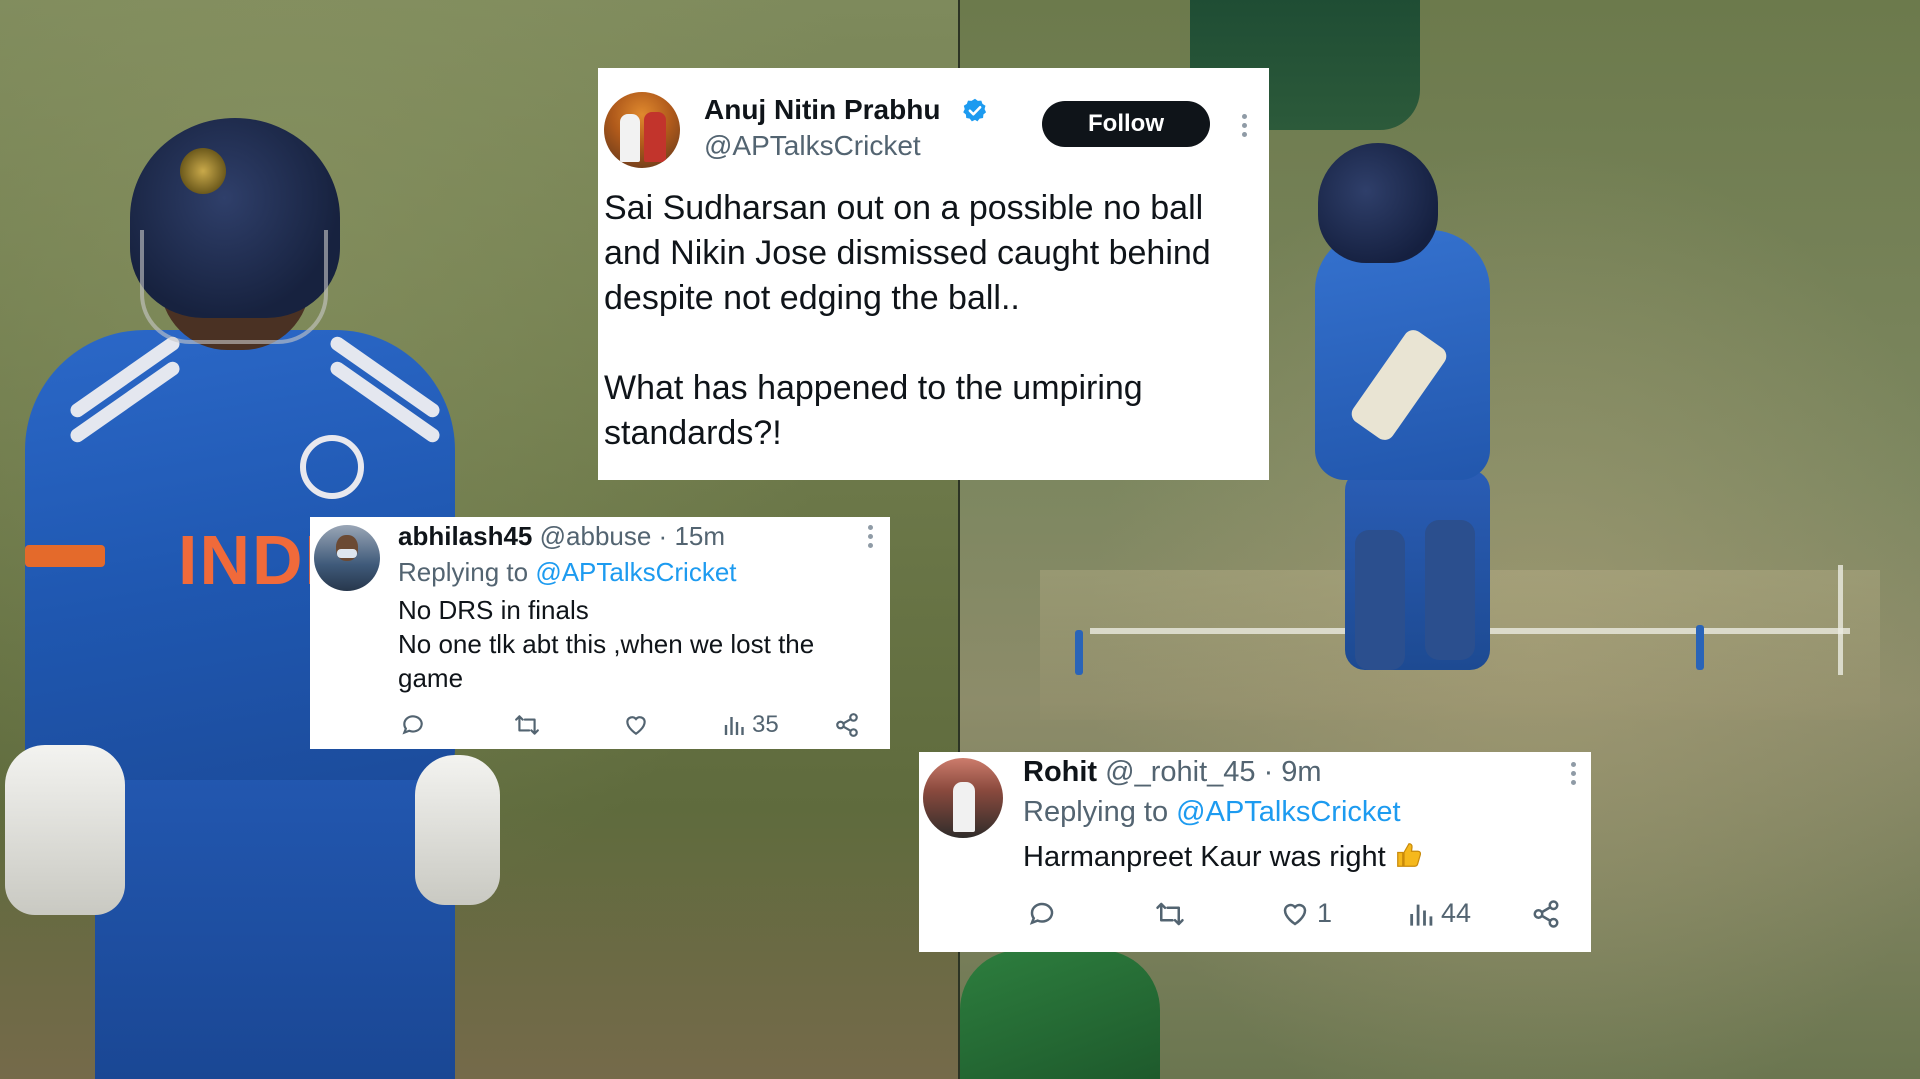  I want to click on jersey-lettering: INDI, so click(252, 560).